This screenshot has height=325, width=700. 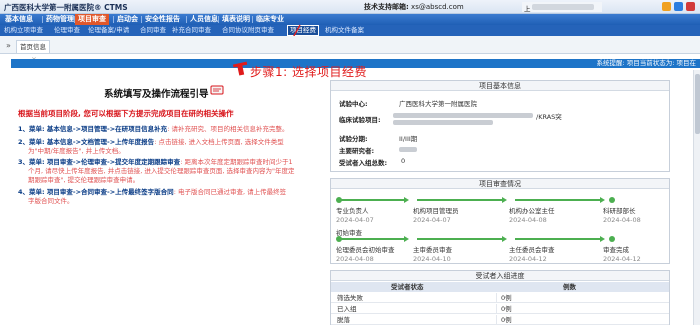 What do you see at coordinates (66, 7) in the screenshot?
I see `app-title: 广西医科大学第一附属医院® CTMS` at bounding box center [66, 7].